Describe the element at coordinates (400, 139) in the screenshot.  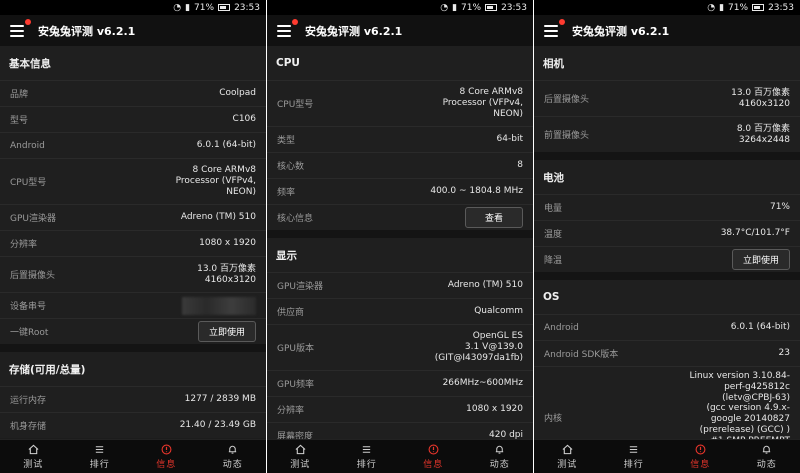
I see `info-row-cpu-type: 类型 64-bit` at that location.